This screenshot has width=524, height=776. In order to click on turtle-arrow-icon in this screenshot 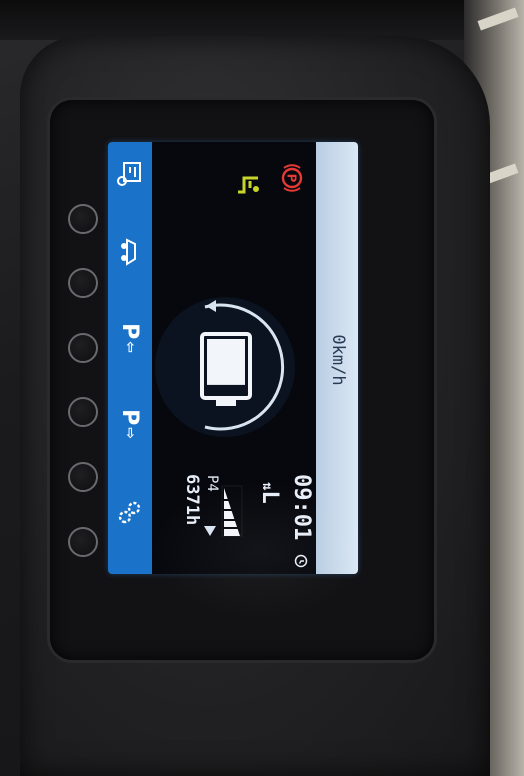, I will do `click(210, 531)`.